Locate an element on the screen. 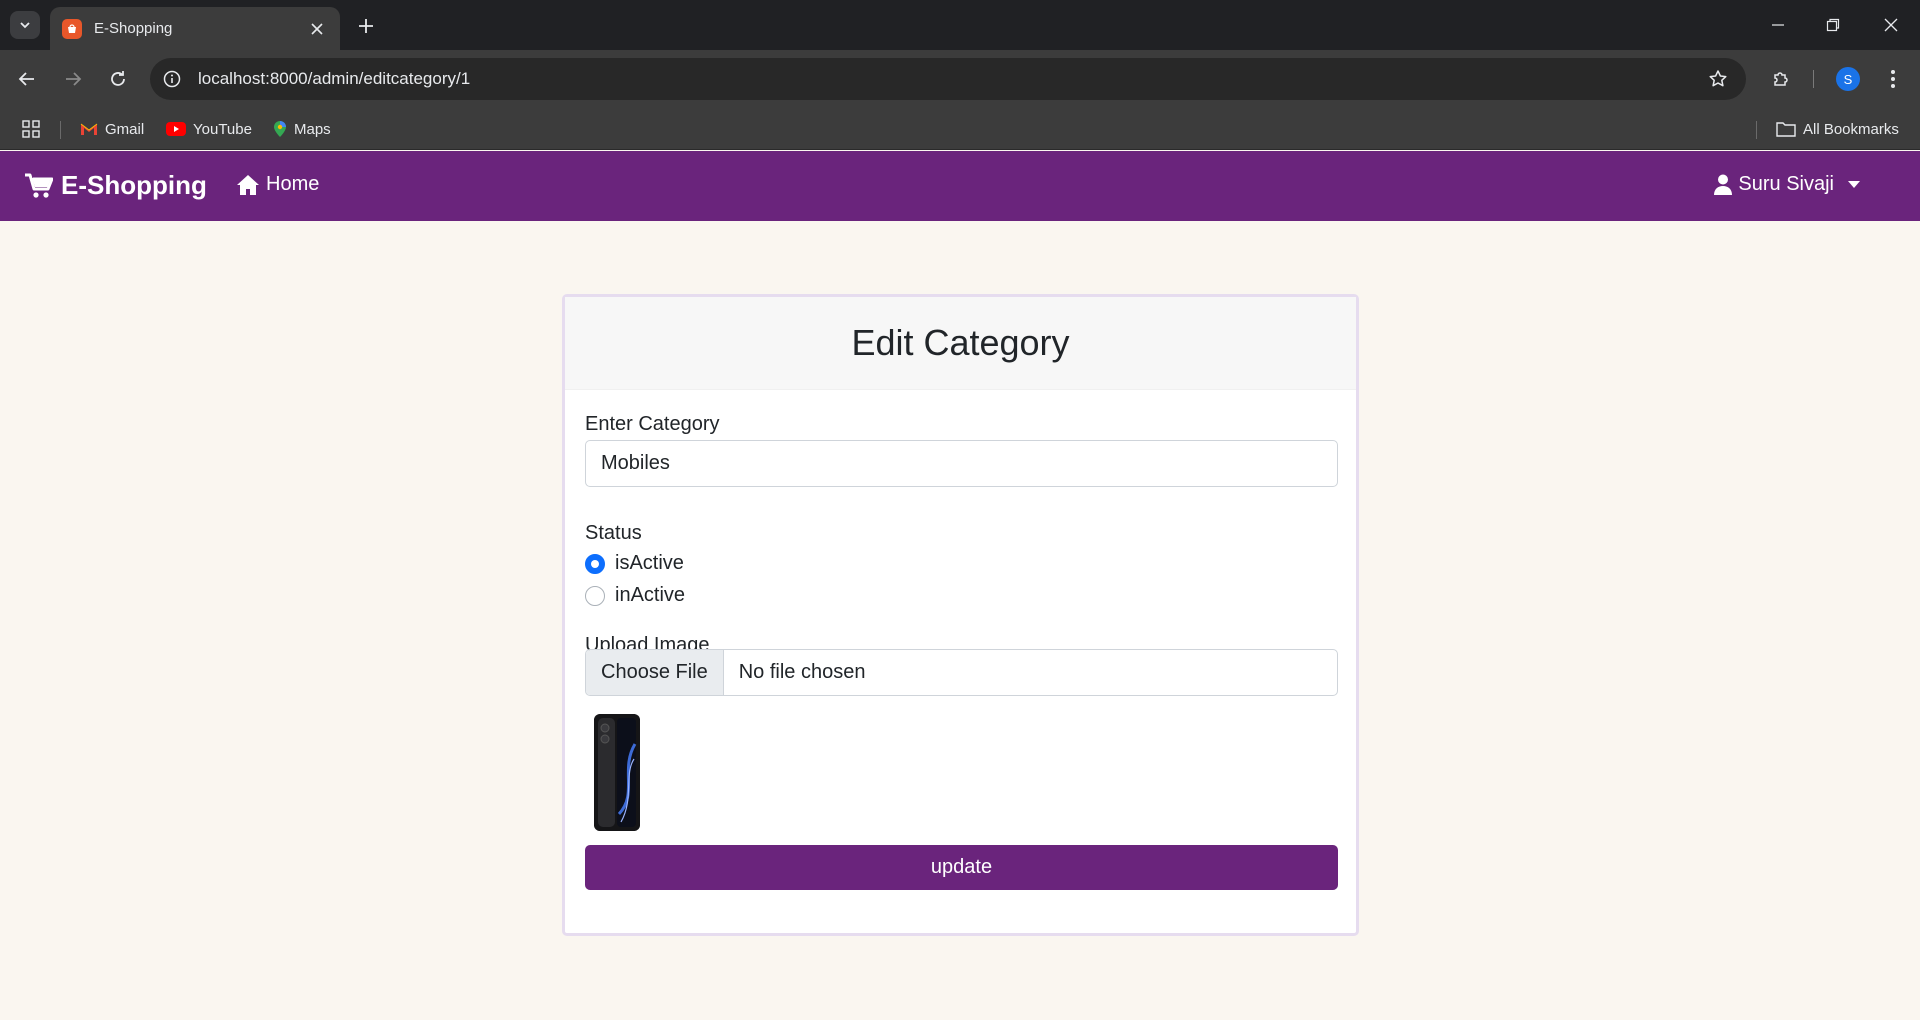 The width and height of the screenshot is (1920, 1020). back-button is located at coordinates (27, 79).